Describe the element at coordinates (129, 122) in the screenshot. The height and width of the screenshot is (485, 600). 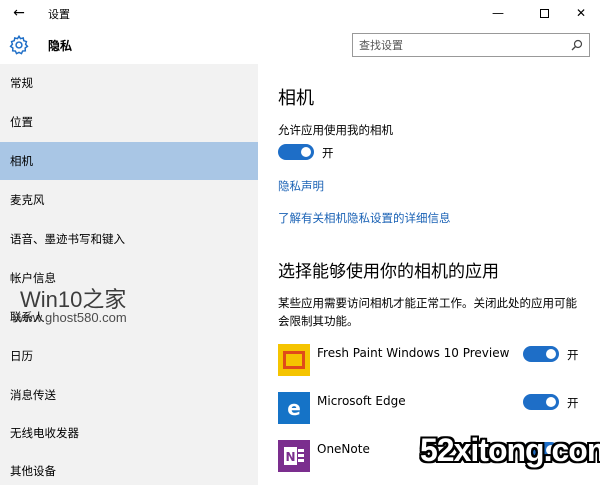
I see `sidebar-item-location: 位置` at that location.